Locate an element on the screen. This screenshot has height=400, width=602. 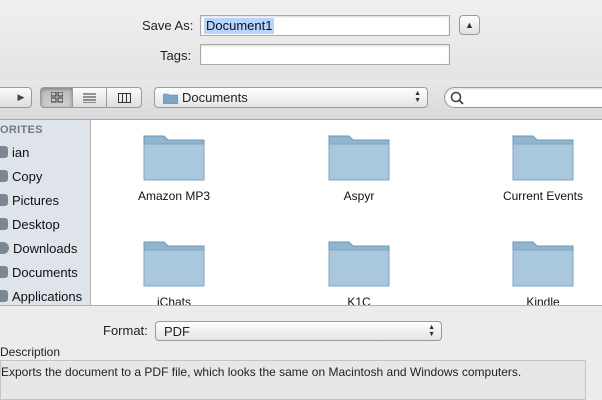
file-item-label: iChats is located at coordinates (173, 300).